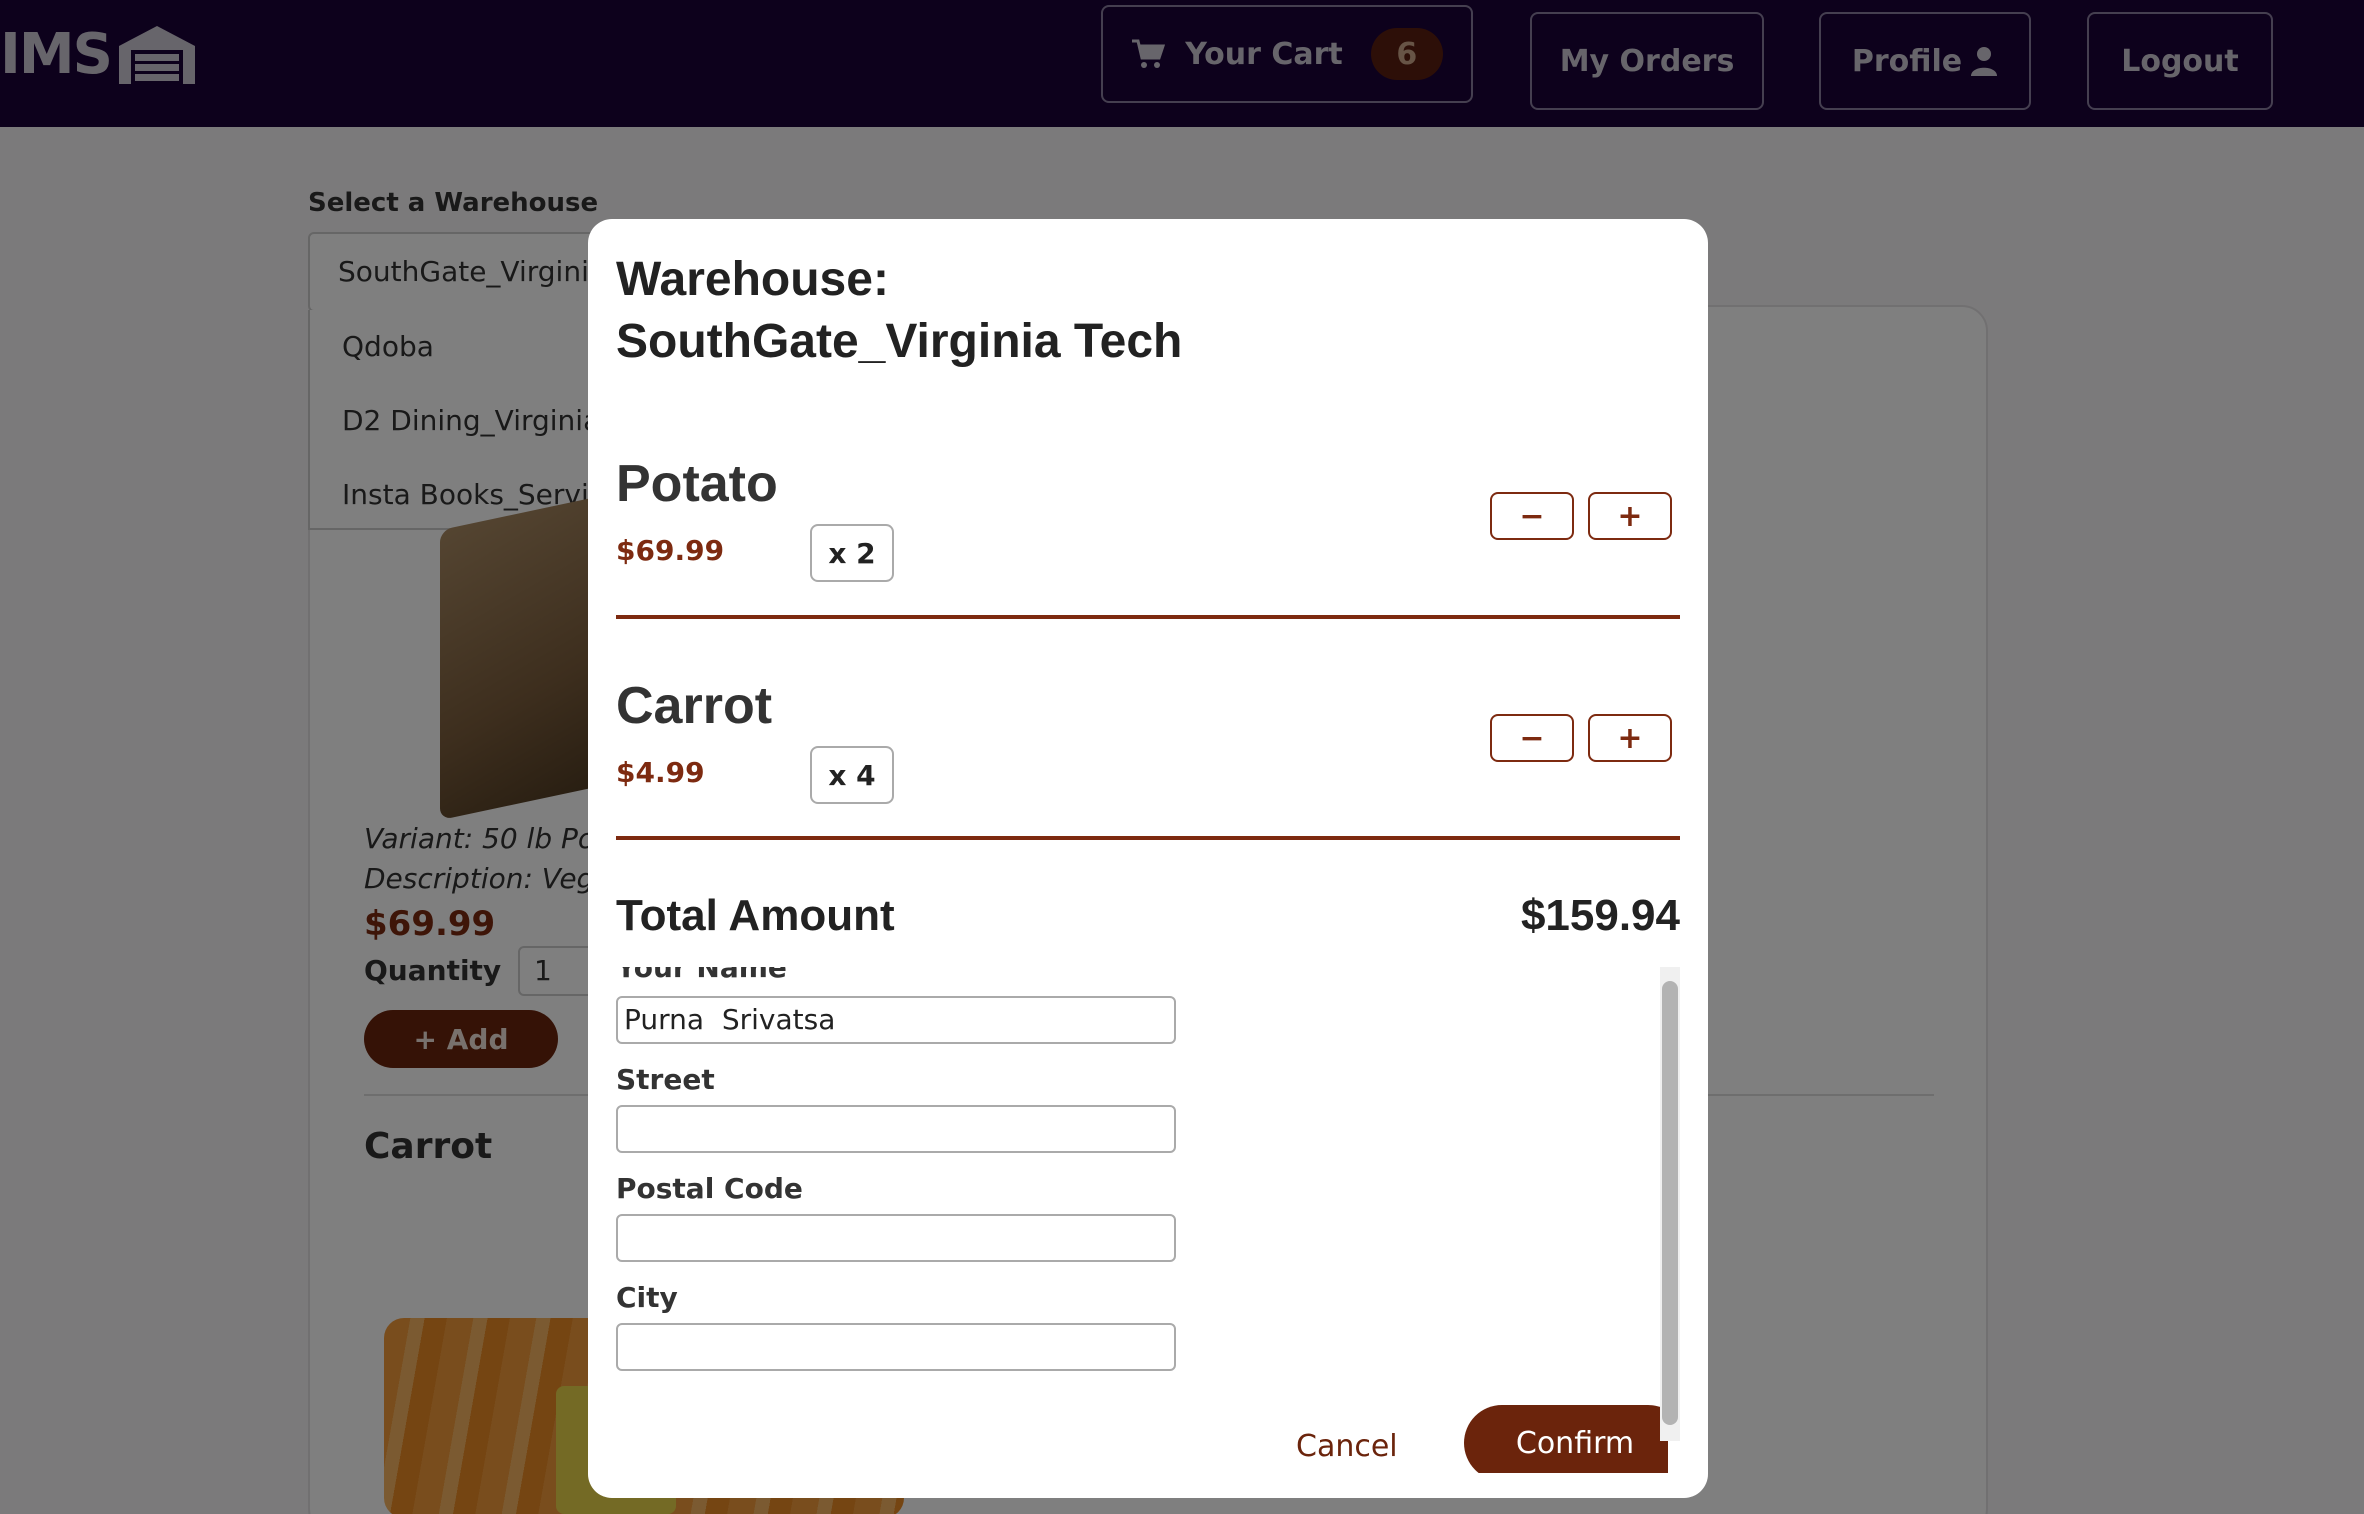 Image resolution: width=2364 pixels, height=1514 pixels. What do you see at coordinates (852, 775) in the screenshot?
I see `cart-item-quantity: x 4` at bounding box center [852, 775].